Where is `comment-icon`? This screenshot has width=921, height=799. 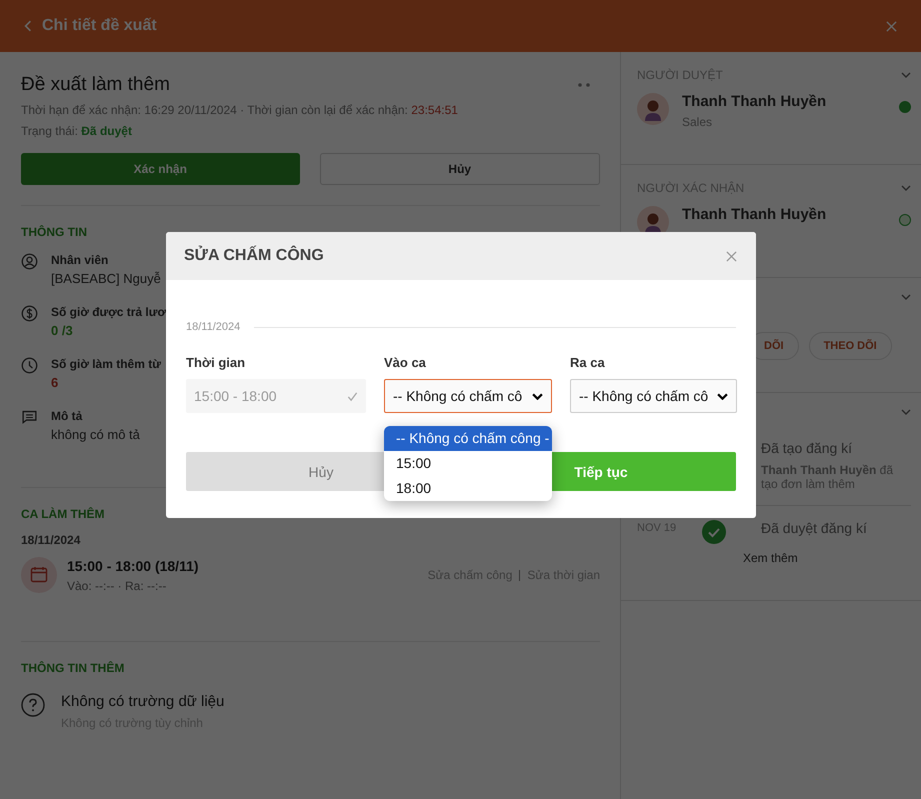 comment-icon is located at coordinates (29, 417).